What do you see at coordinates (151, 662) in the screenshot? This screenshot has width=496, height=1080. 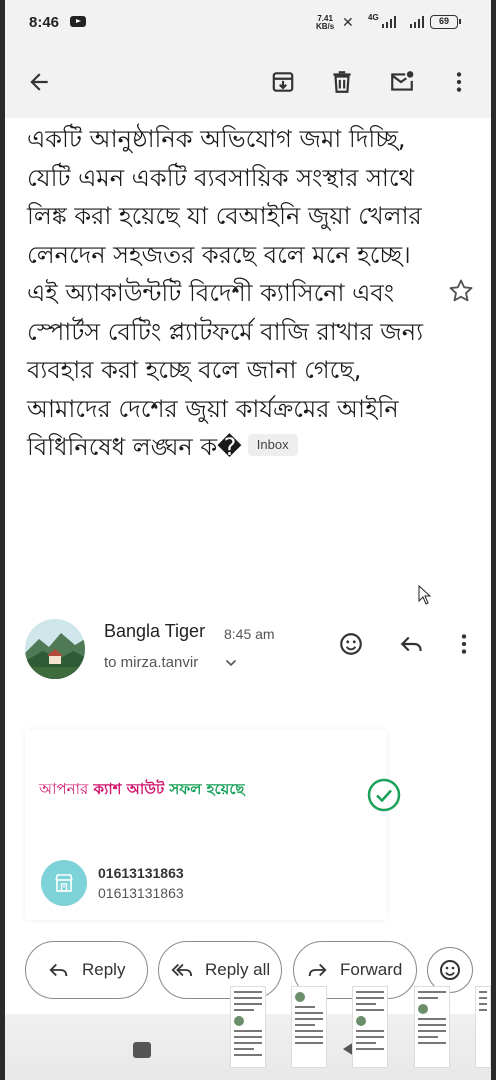 I see `recipient-details: to mirza.tanvir` at bounding box center [151, 662].